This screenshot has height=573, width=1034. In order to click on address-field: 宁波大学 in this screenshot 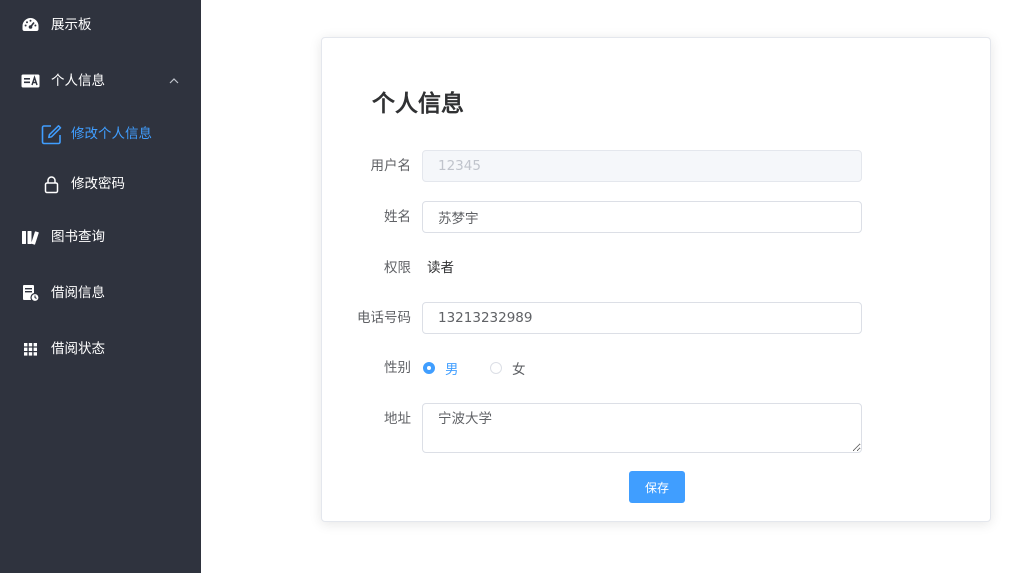, I will do `click(642, 428)`.